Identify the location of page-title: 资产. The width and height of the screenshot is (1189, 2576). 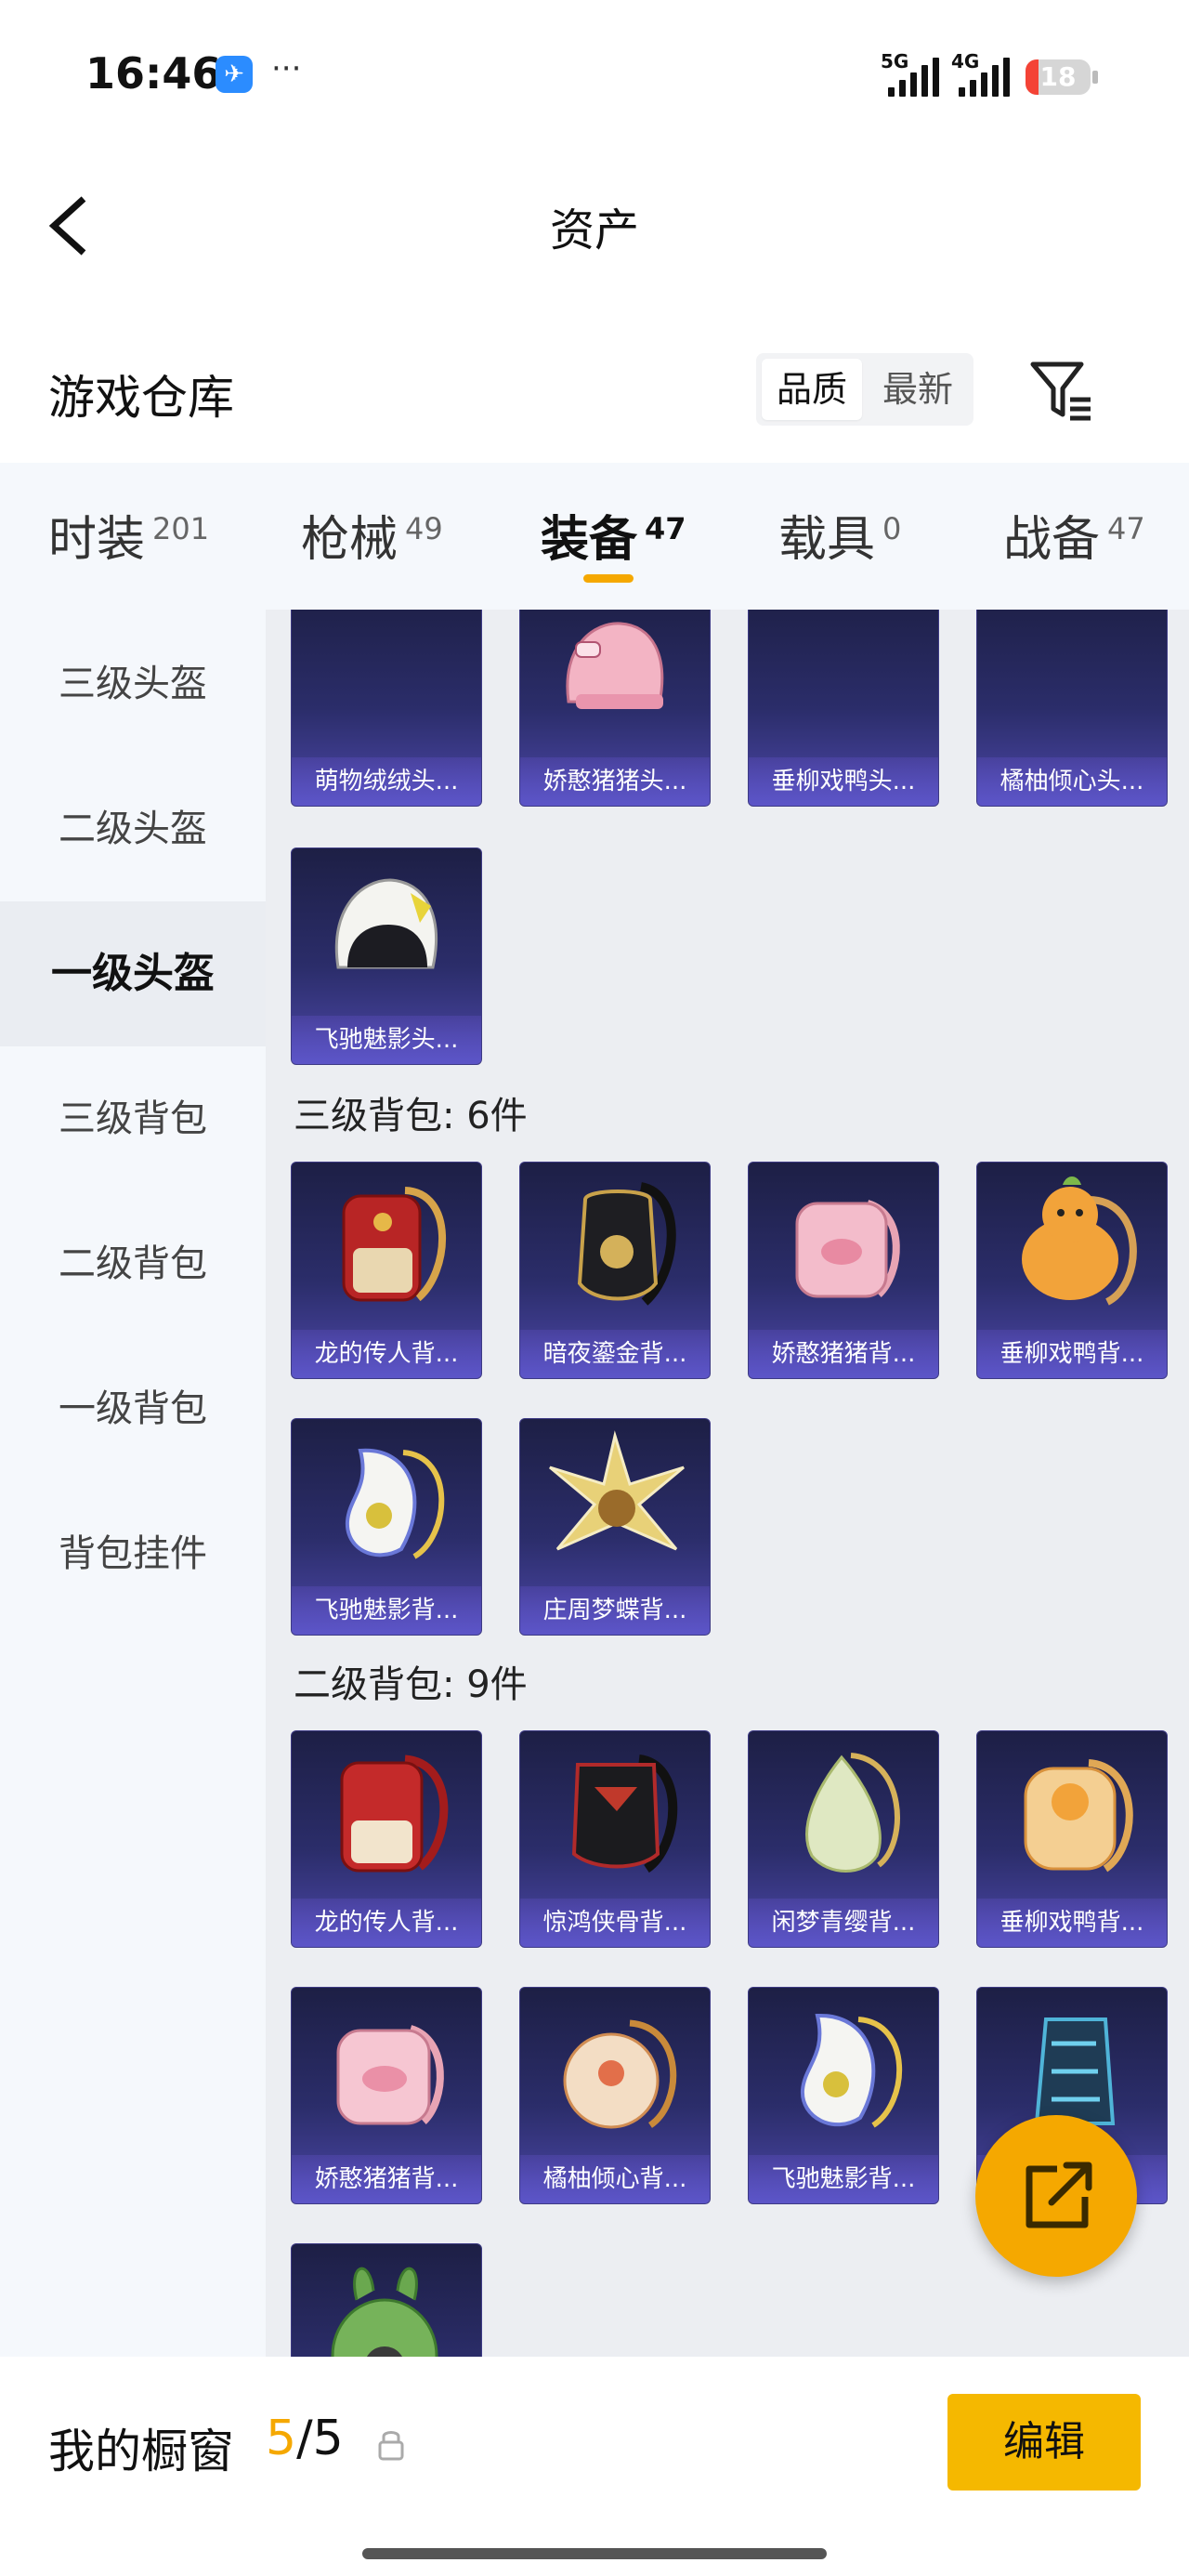
(594, 230).